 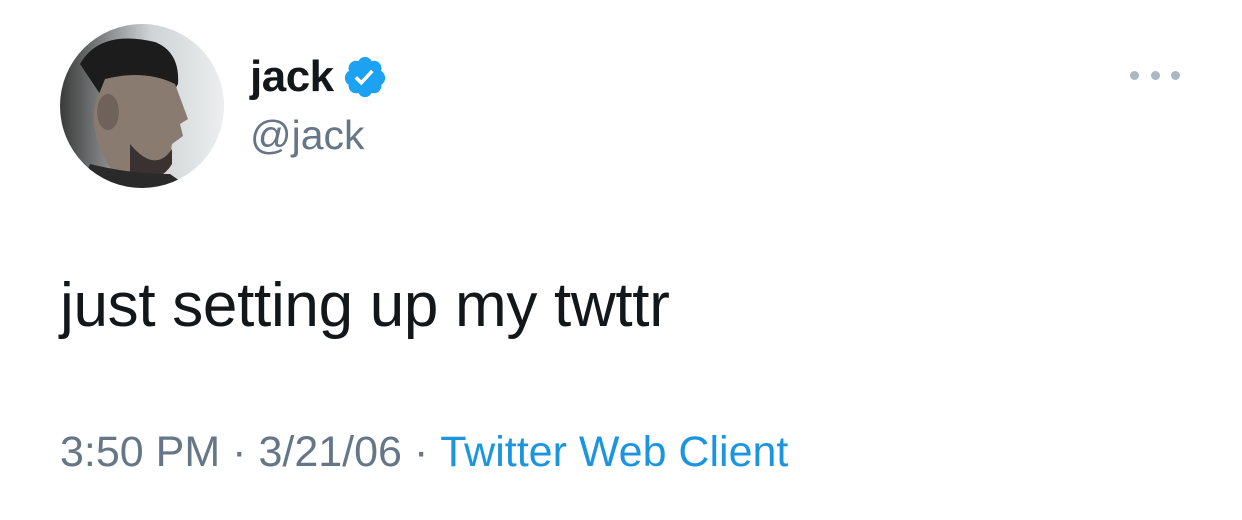 I want to click on avatar, so click(x=142, y=106).